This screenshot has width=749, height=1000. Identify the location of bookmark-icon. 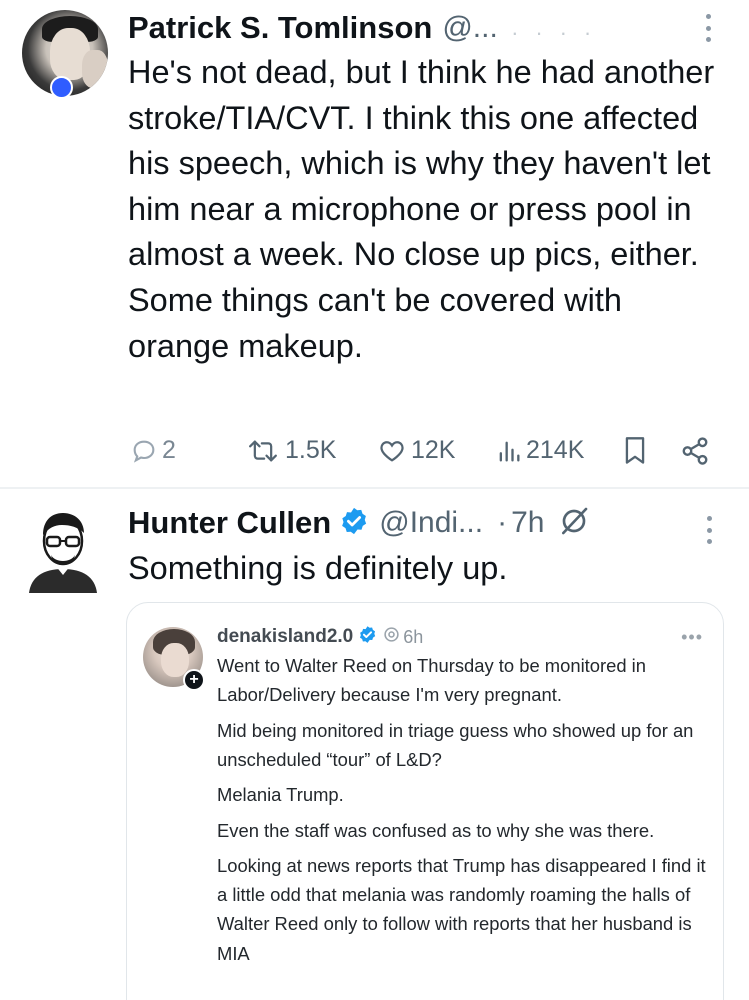
(635, 450).